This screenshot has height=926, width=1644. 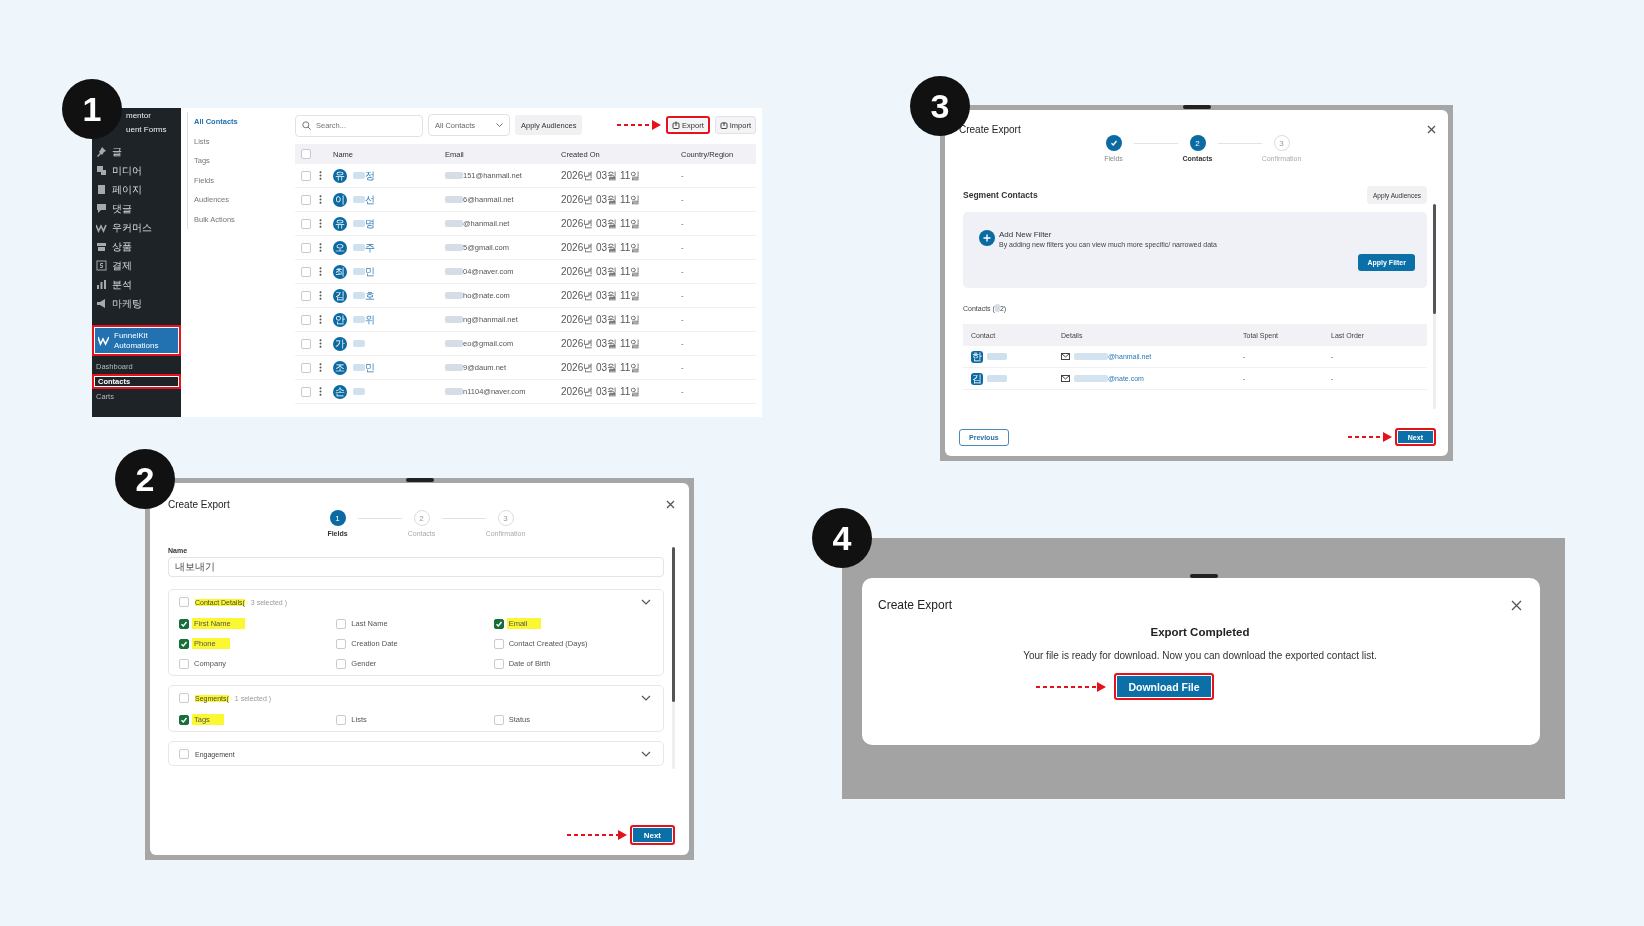 What do you see at coordinates (499, 125) in the screenshot?
I see `caret-icon` at bounding box center [499, 125].